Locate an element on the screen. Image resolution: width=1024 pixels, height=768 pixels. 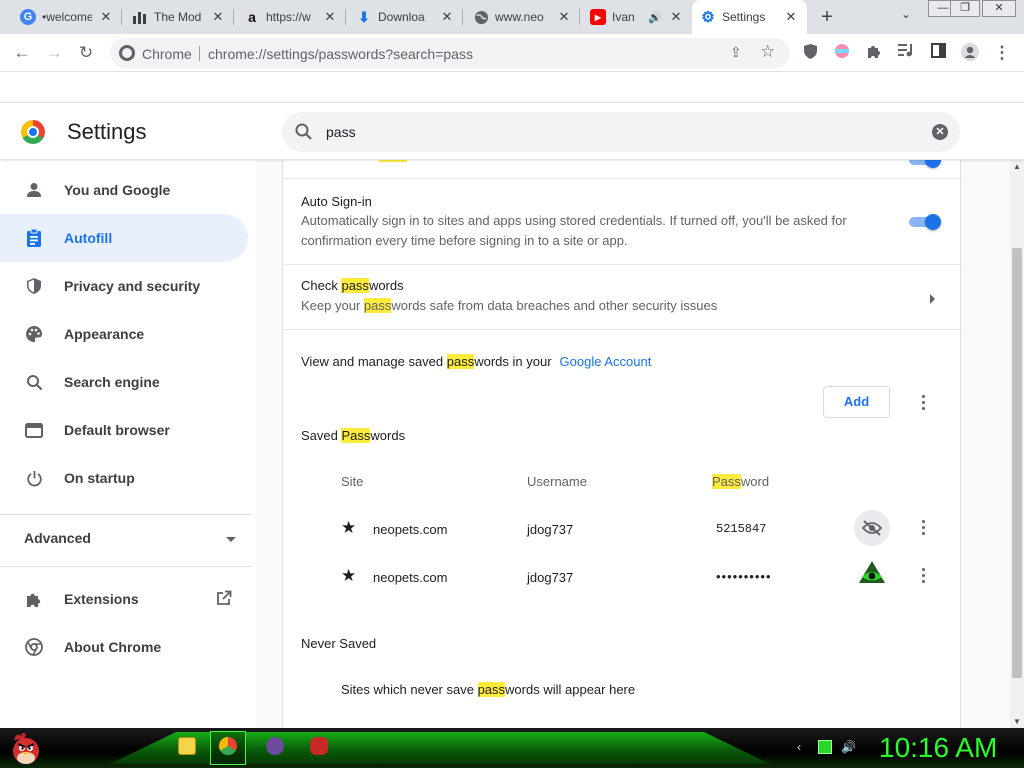
reload-button: ↻ is located at coordinates (86, 53).